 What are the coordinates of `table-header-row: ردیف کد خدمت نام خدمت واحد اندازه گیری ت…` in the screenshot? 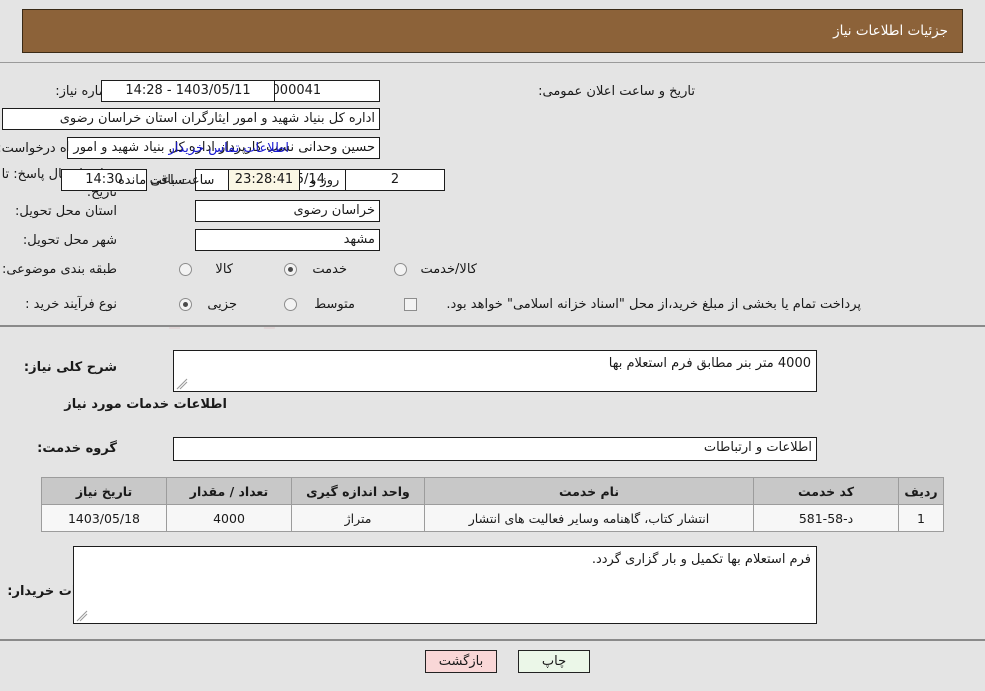 It's located at (492, 491).